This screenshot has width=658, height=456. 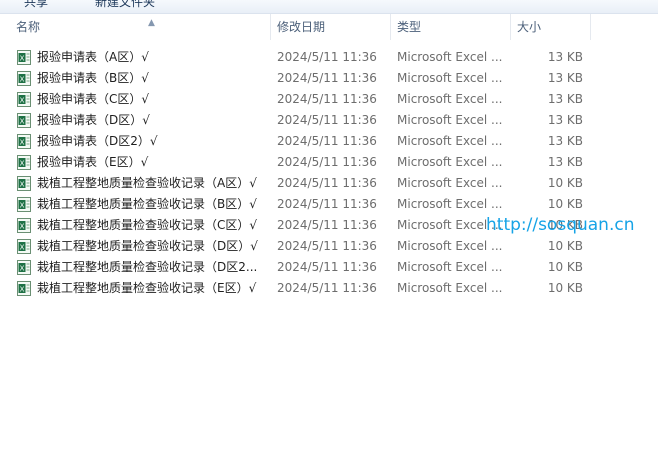 I want to click on column-header-type: 类型, so click(x=452, y=27).